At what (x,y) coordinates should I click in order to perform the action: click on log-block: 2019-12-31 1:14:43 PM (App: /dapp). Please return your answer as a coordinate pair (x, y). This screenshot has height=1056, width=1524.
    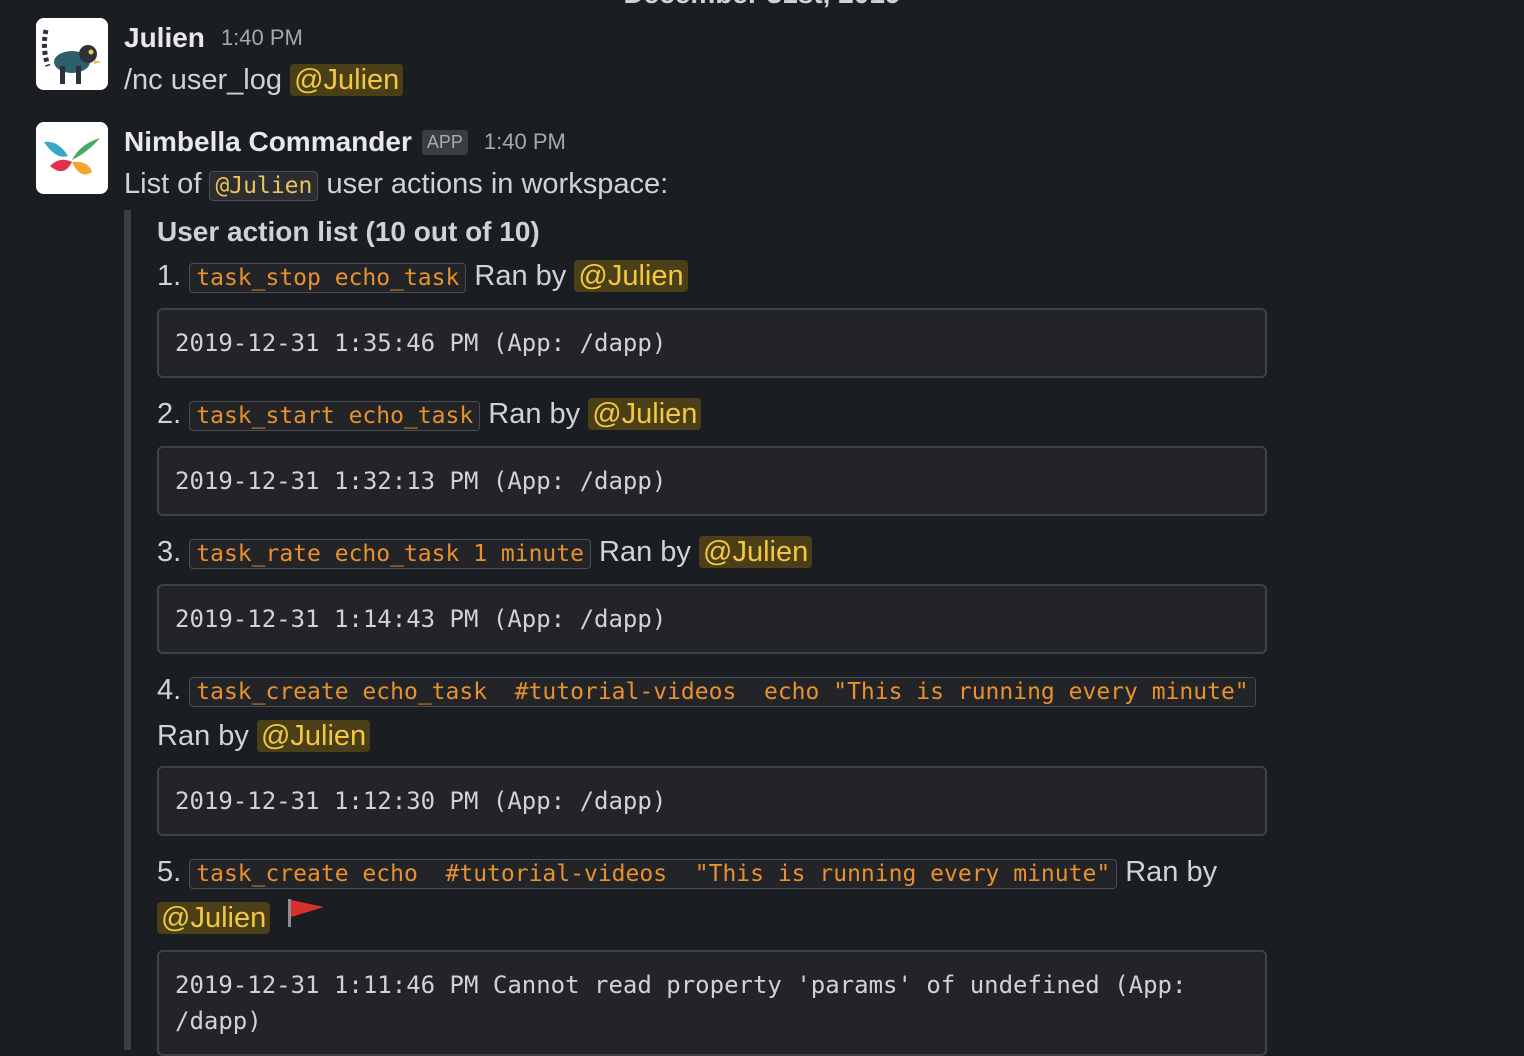
    Looking at the image, I should click on (712, 619).